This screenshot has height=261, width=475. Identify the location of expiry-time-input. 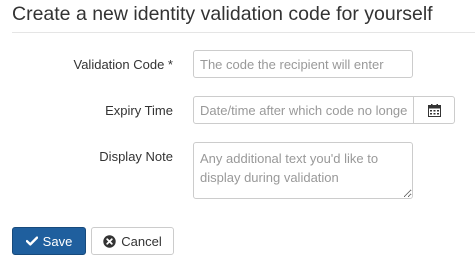
(303, 110).